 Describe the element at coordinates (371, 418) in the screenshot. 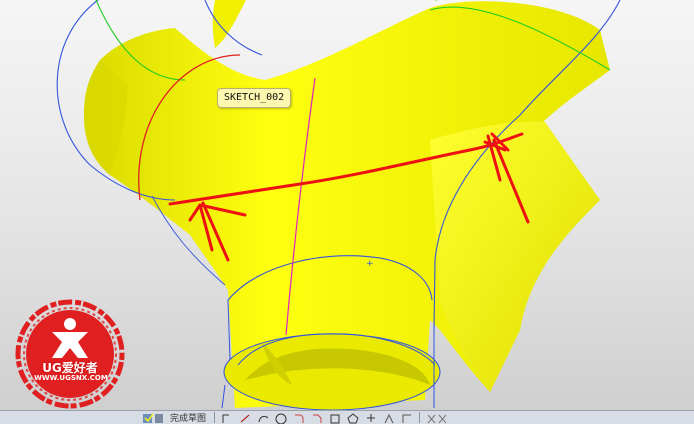

I see `point-icon` at that location.